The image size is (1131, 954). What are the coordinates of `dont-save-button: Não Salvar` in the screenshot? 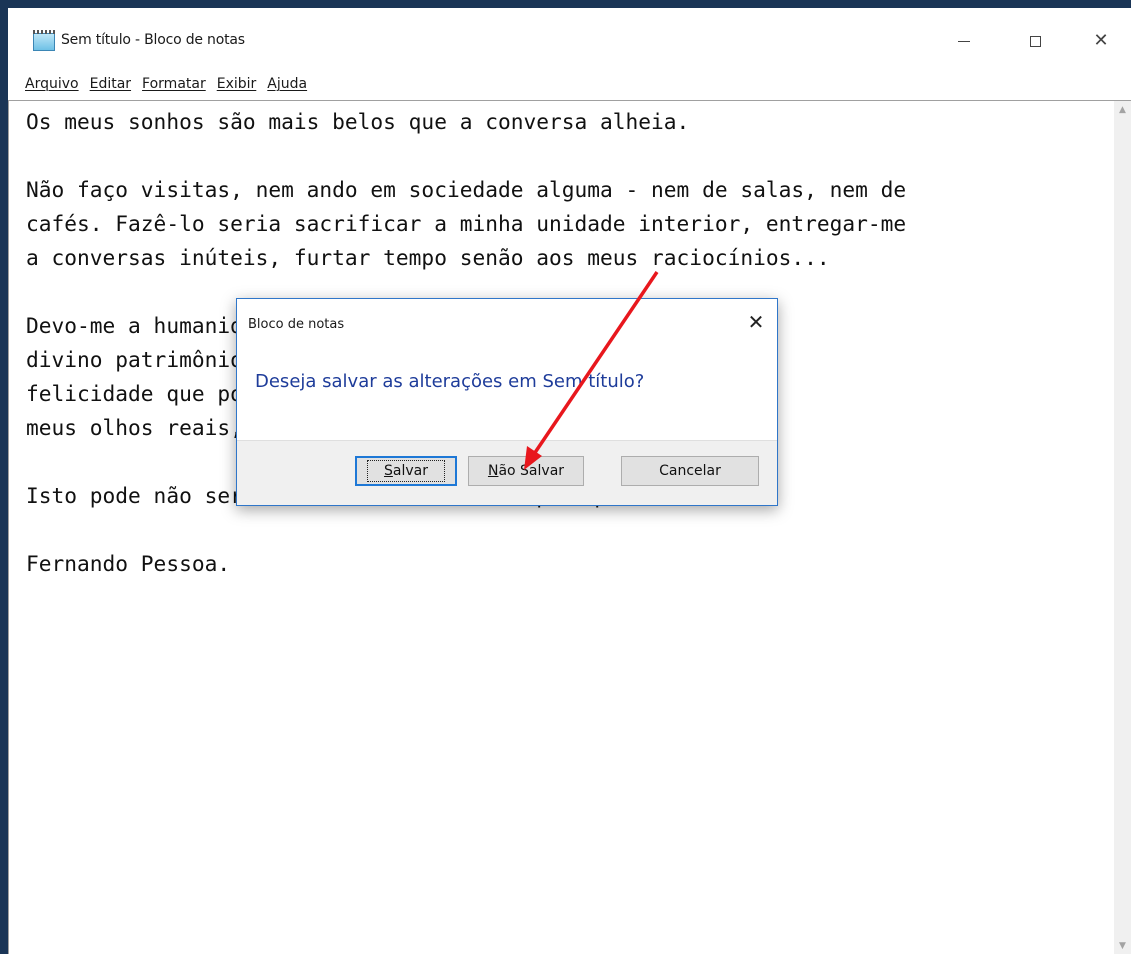 It's located at (526, 471).